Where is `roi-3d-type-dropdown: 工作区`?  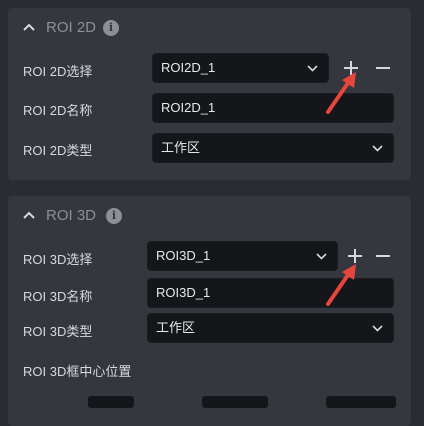 roi-3d-type-dropdown: 工作区 is located at coordinates (270, 328).